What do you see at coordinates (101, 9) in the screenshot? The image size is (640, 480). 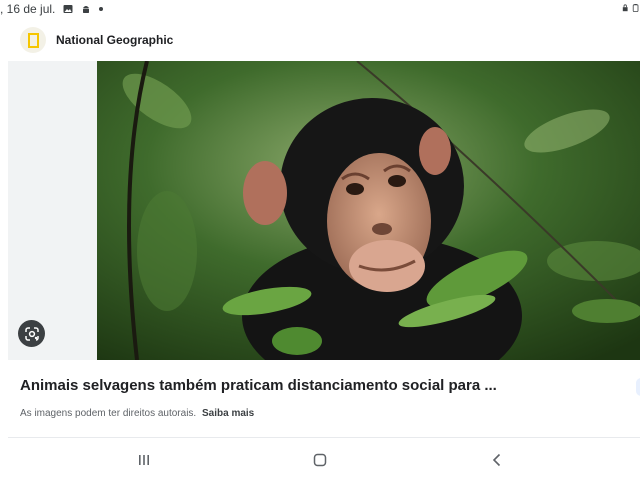 I see `dot-icon` at bounding box center [101, 9].